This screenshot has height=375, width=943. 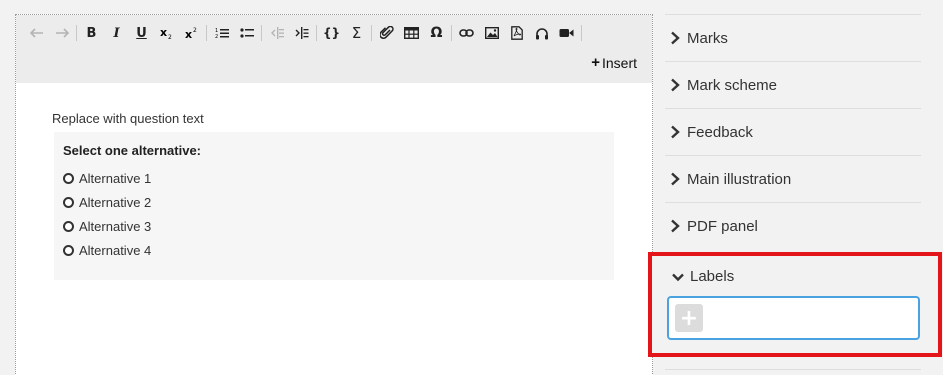 What do you see at coordinates (276, 33) in the screenshot?
I see `outdent-icon` at bounding box center [276, 33].